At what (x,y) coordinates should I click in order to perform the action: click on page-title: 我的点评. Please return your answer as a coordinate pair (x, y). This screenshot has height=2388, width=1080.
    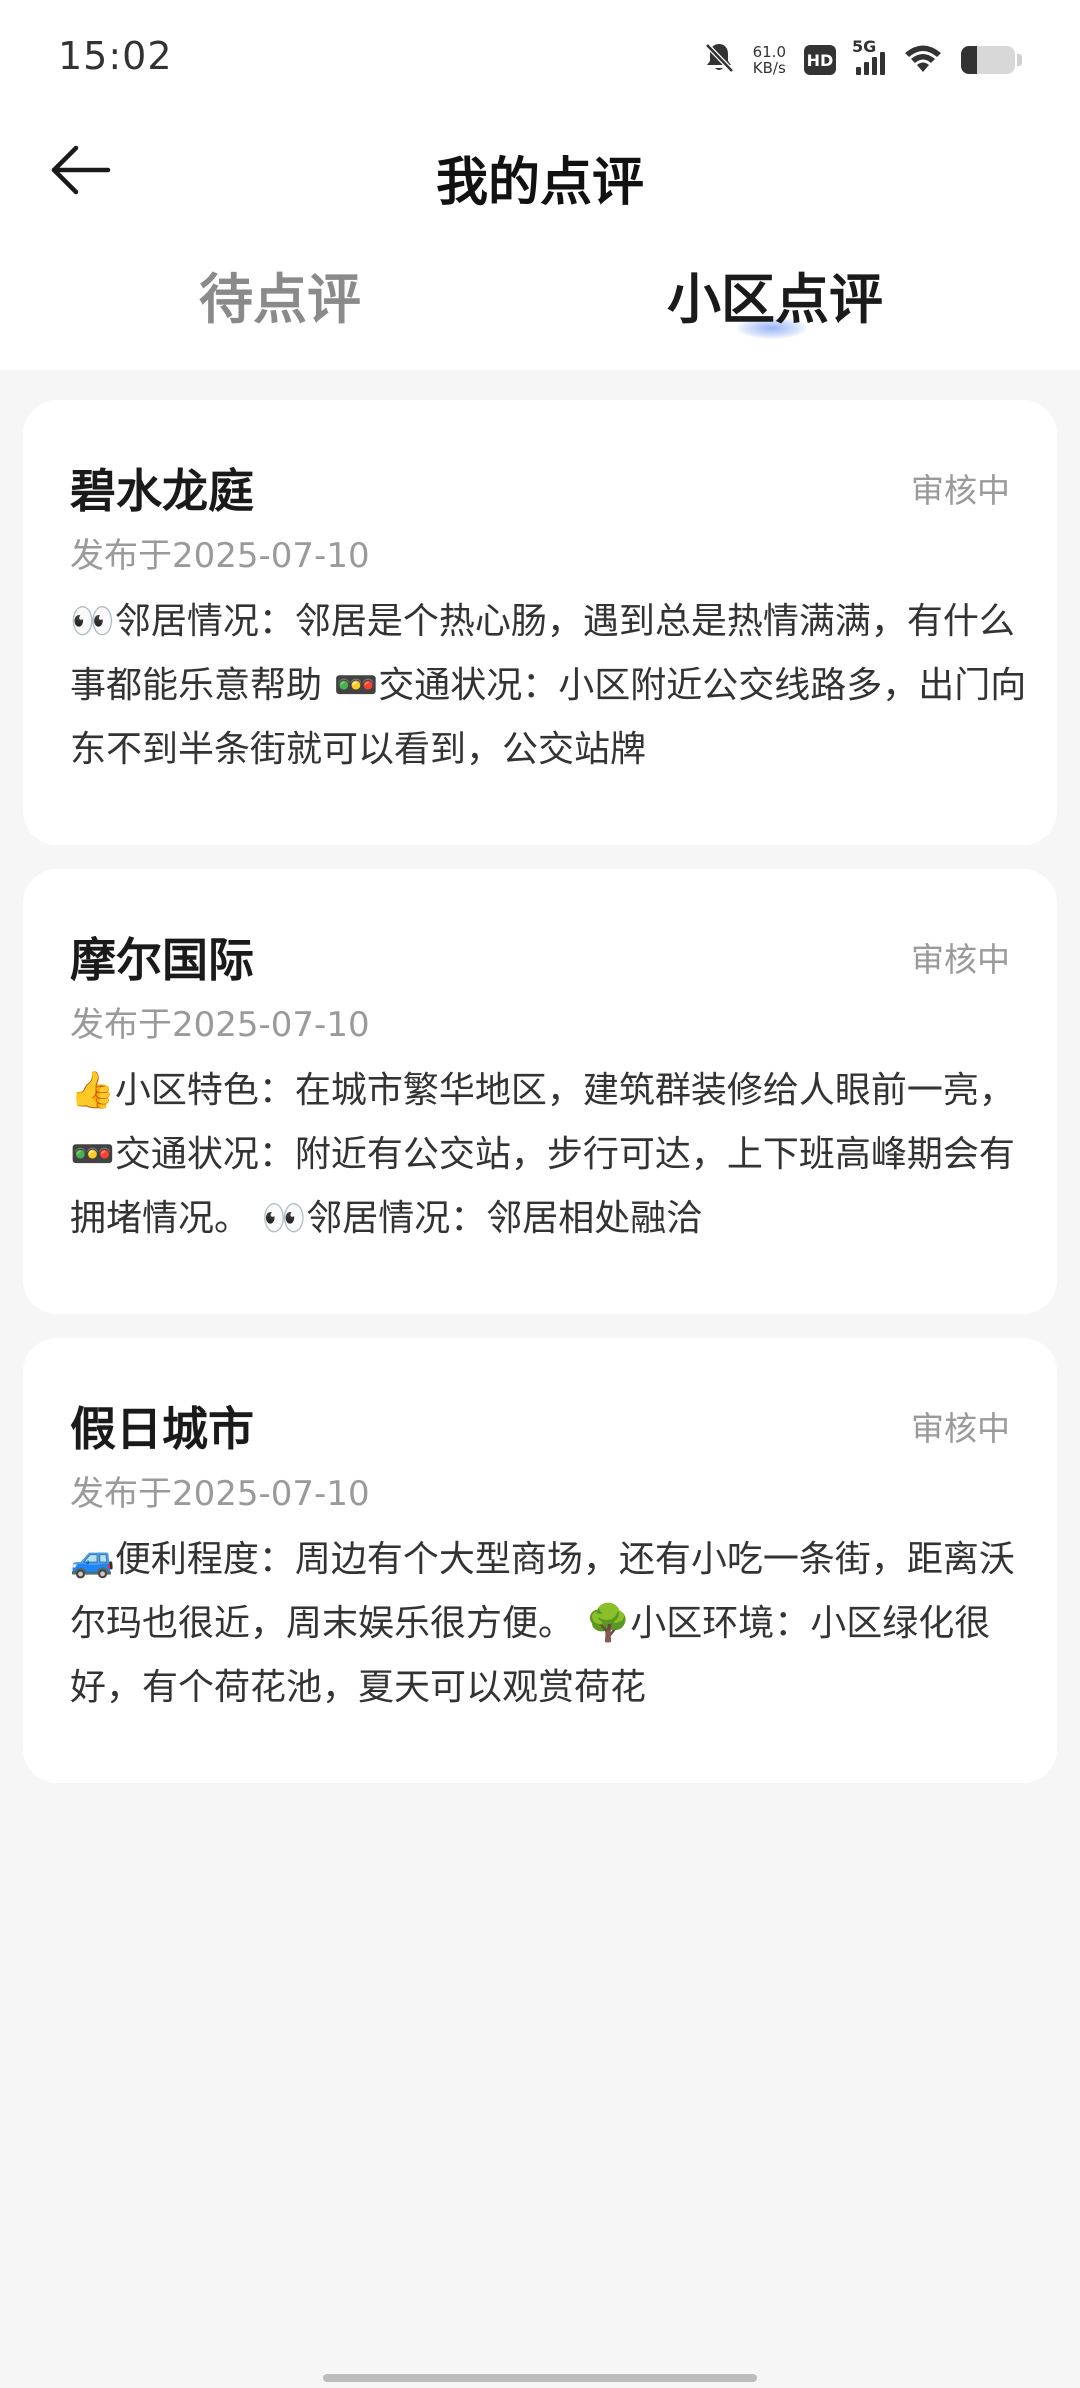
    Looking at the image, I should click on (539, 183).